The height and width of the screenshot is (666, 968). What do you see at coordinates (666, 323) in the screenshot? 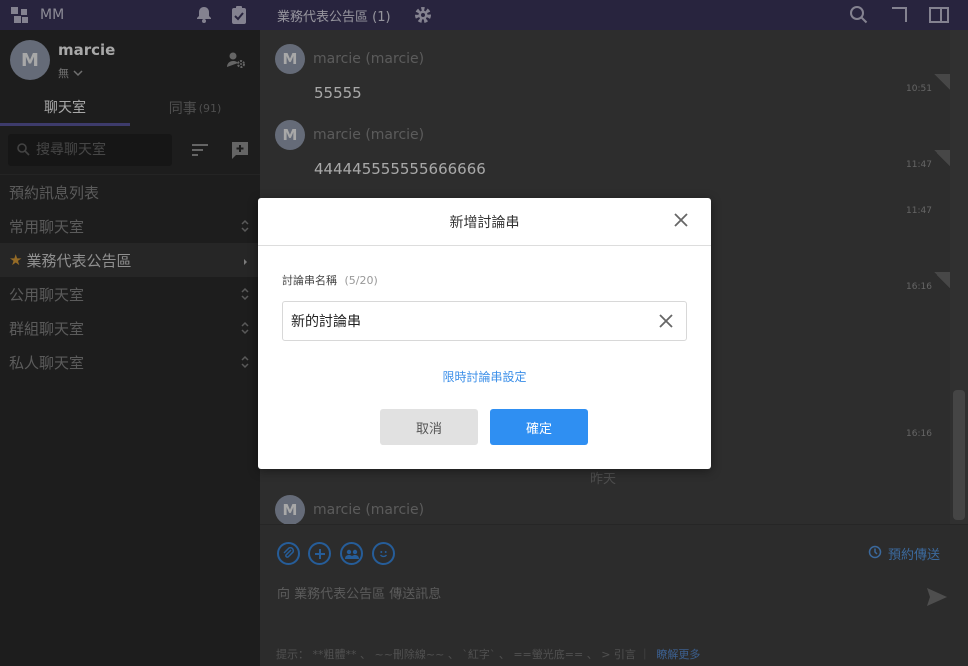
I see `clear-input-icon` at bounding box center [666, 323].